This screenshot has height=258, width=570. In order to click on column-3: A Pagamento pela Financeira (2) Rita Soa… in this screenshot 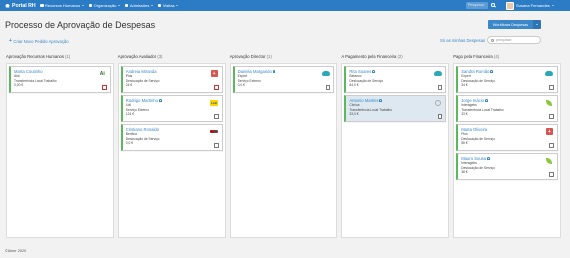, I will do `click(395, 146)`.